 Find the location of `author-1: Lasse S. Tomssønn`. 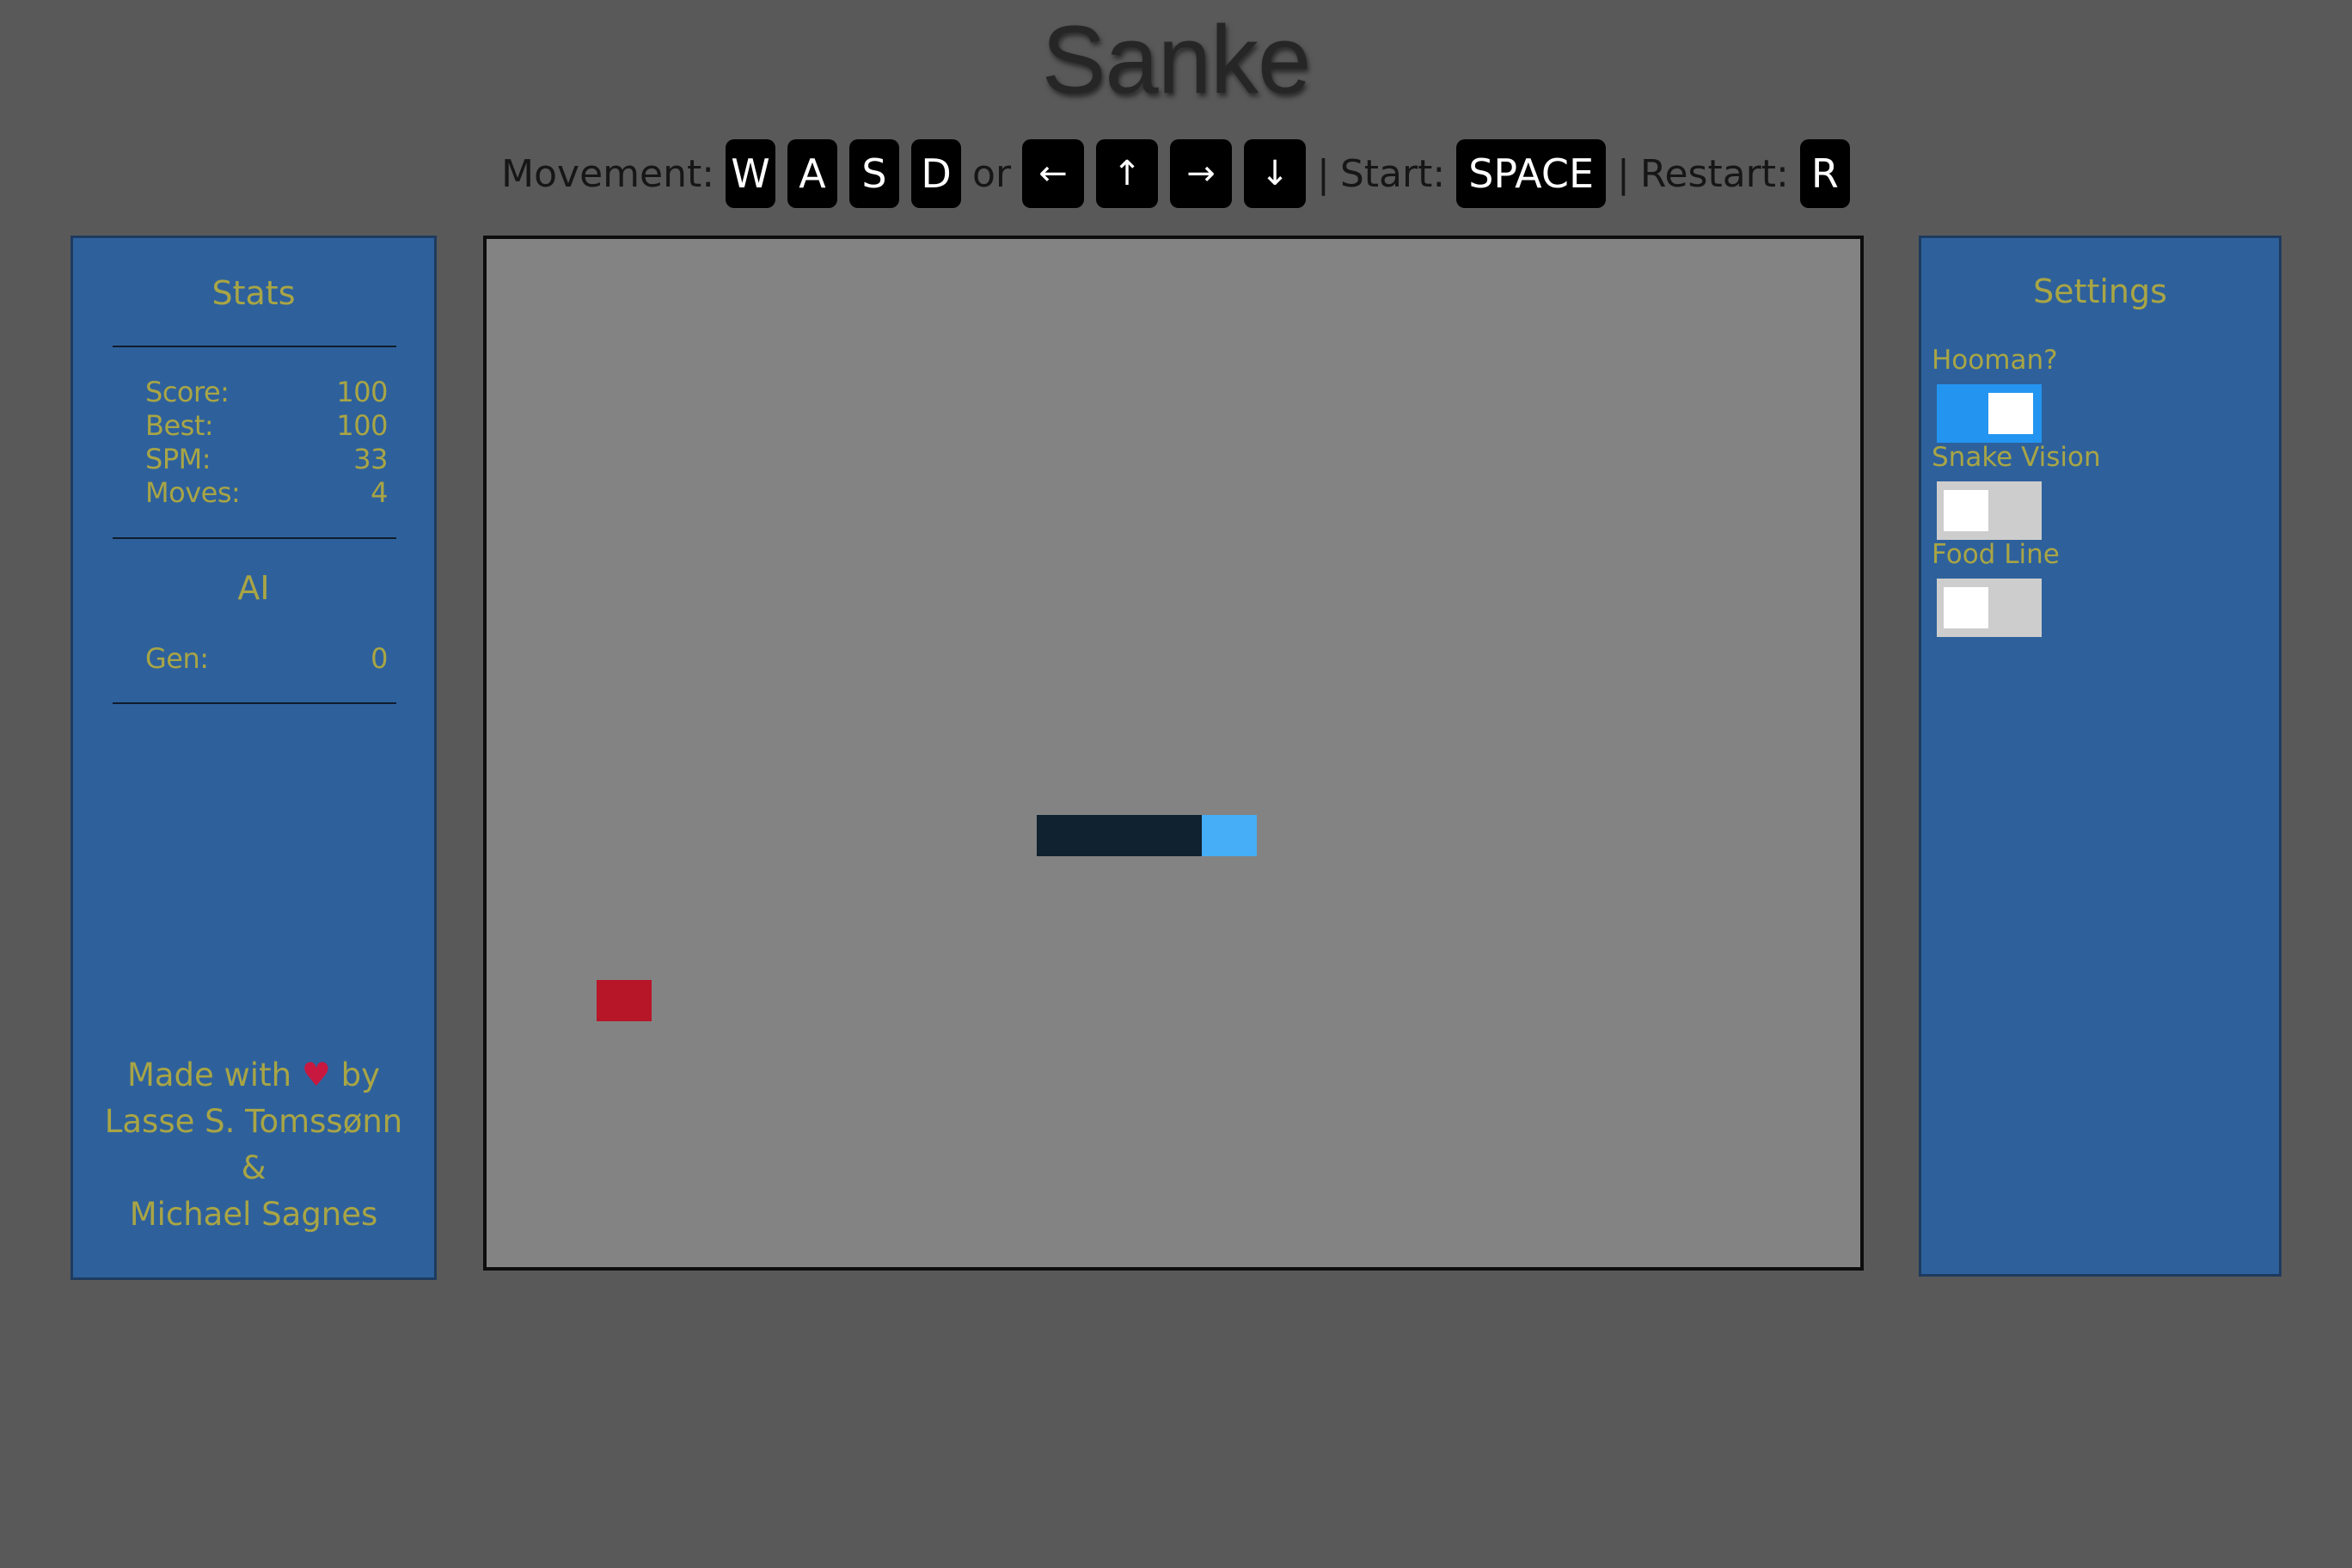

author-1: Lasse S. Tomssønn is located at coordinates (253, 1121).